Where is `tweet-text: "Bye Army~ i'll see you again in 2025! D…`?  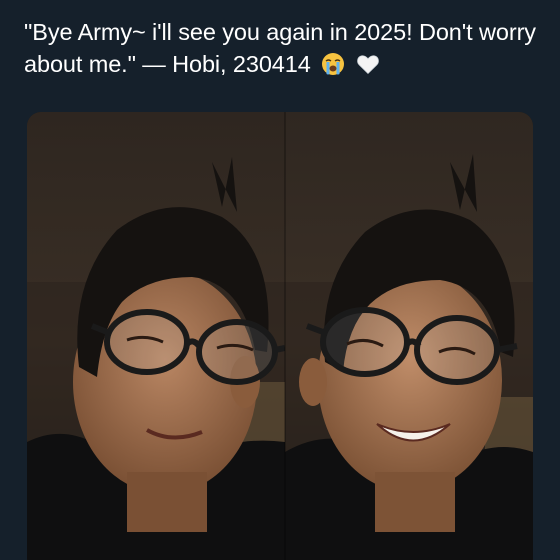 tweet-text: "Bye Army~ i'll see you again in 2025! D… is located at coordinates (280, 48).